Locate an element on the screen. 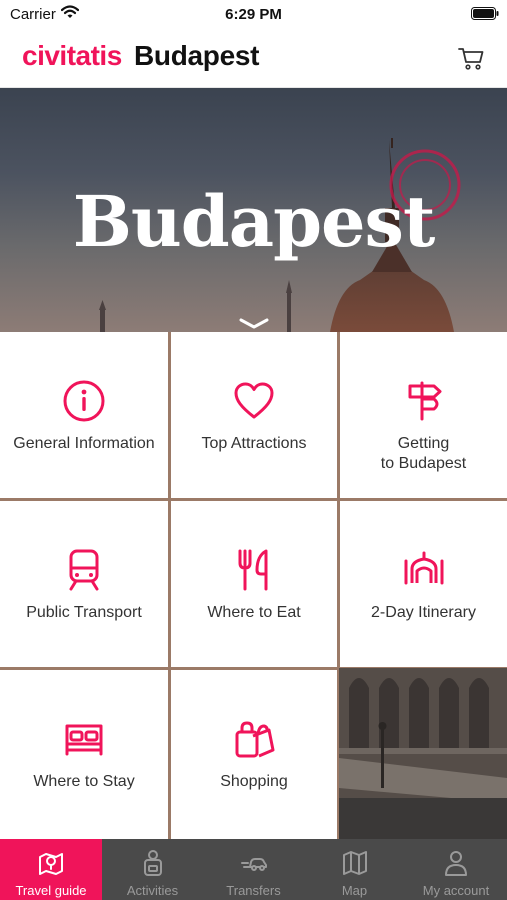  bed-icon is located at coordinates (84, 740).